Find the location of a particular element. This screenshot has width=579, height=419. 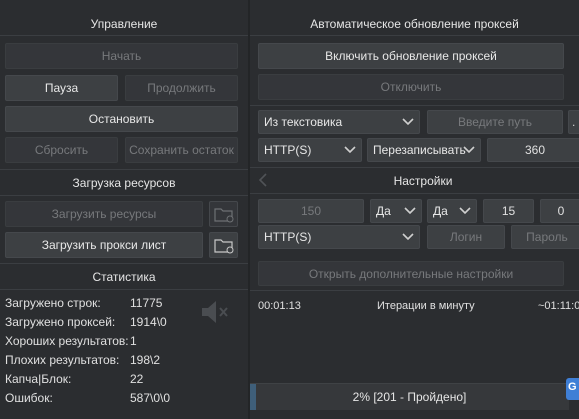

stat-value-bad: 198\2 is located at coordinates (145, 360).